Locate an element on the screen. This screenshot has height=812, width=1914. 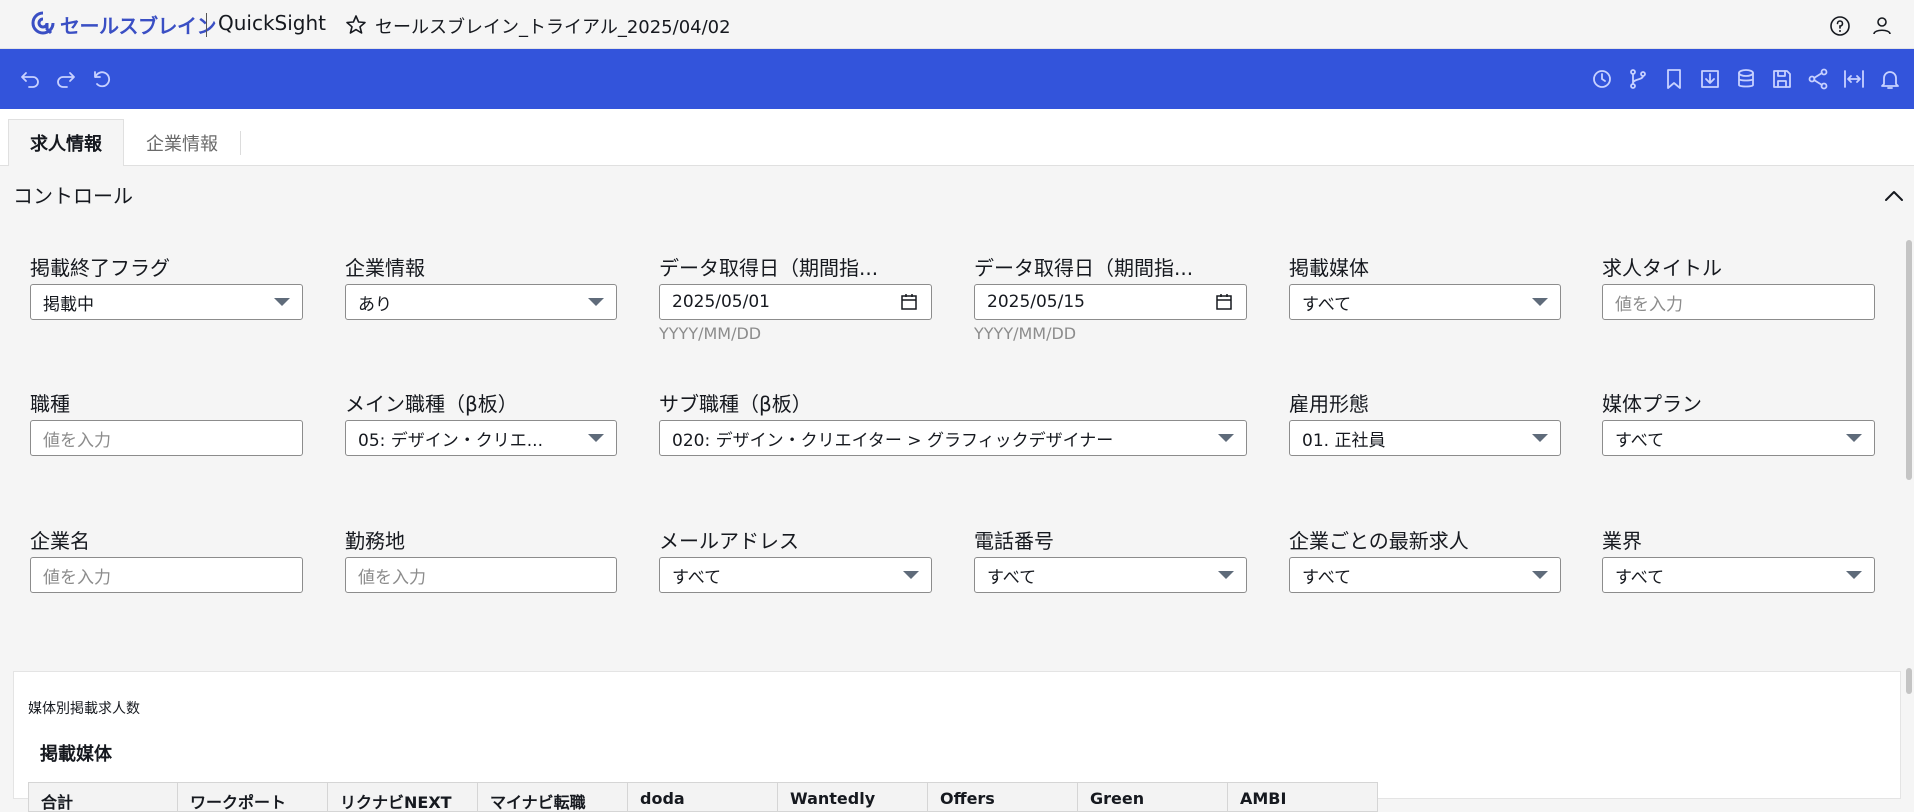
control-label: 媒体プラン is located at coordinates (1652, 404).